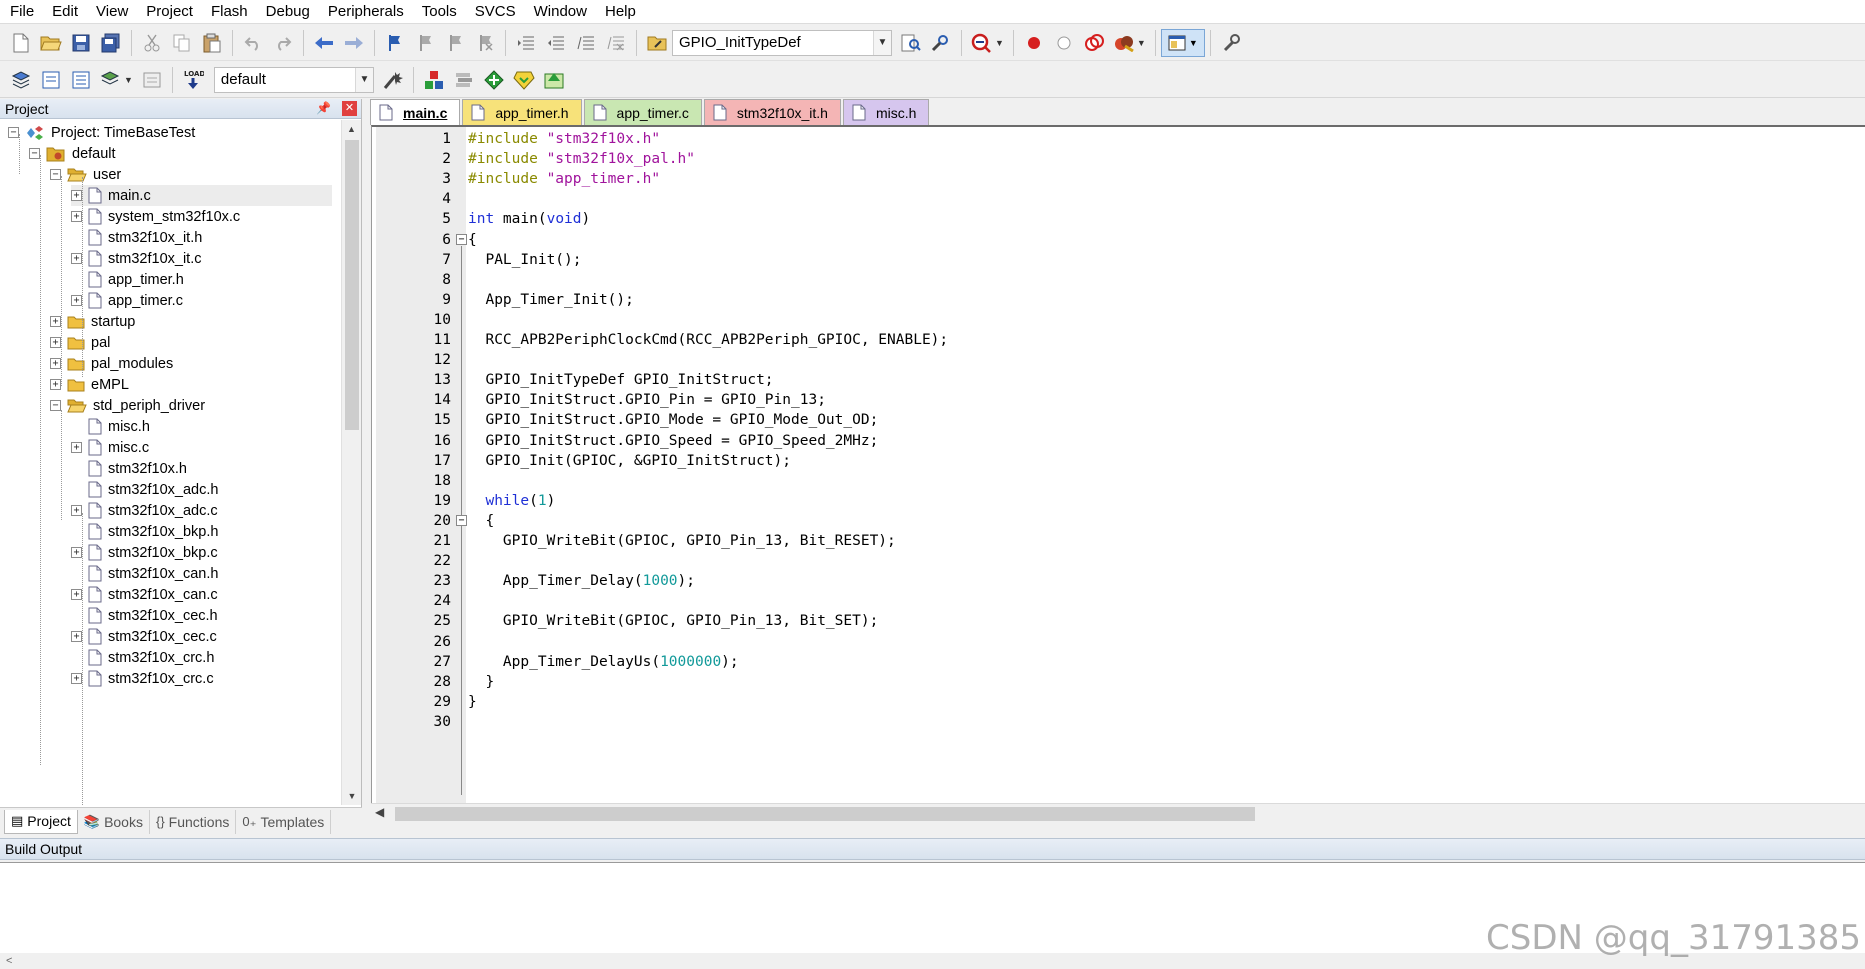  I want to click on tree-item: − Project: TimeBaseTest, so click(101, 132).